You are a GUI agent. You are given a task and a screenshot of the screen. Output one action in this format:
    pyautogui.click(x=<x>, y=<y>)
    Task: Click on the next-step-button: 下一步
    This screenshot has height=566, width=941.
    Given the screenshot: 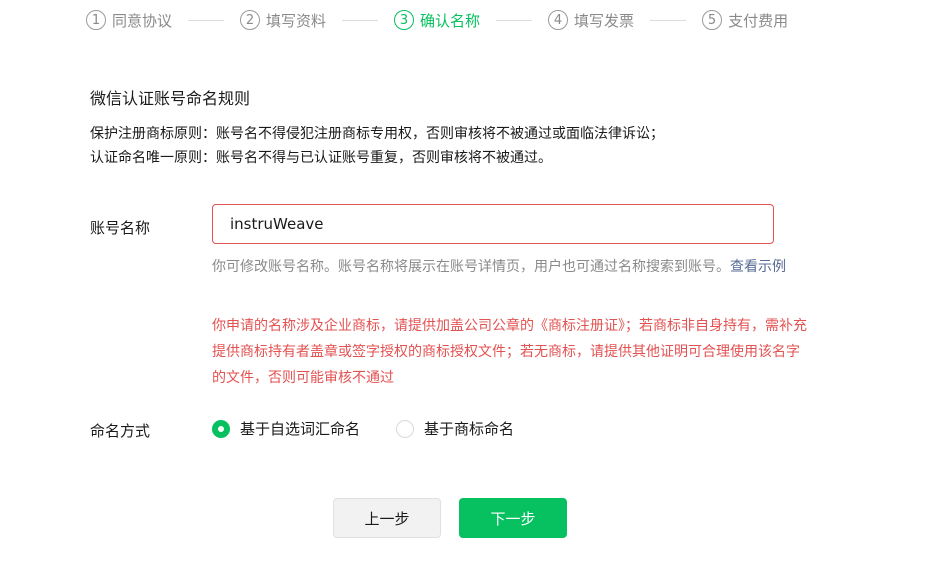 What is the action you would take?
    pyautogui.click(x=513, y=518)
    